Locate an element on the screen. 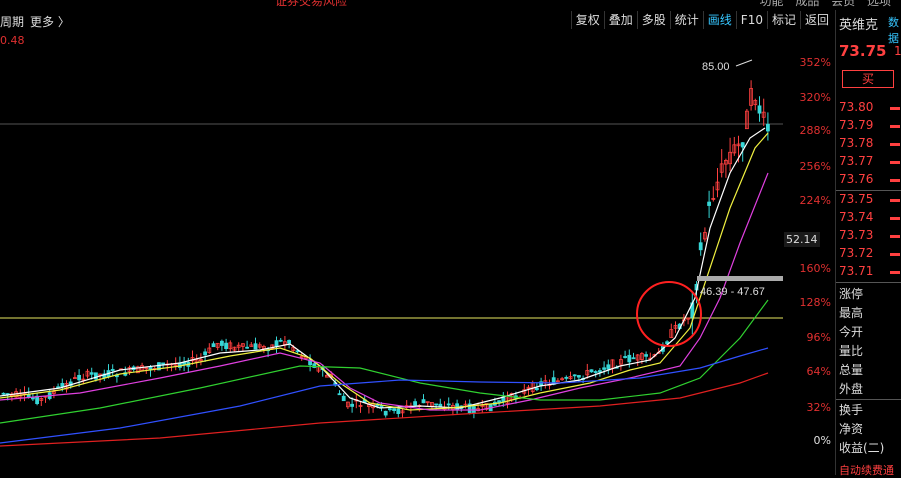 The height and width of the screenshot is (478, 901). top-menu: 功能 成品 会员 选项 is located at coordinates (825, 4).